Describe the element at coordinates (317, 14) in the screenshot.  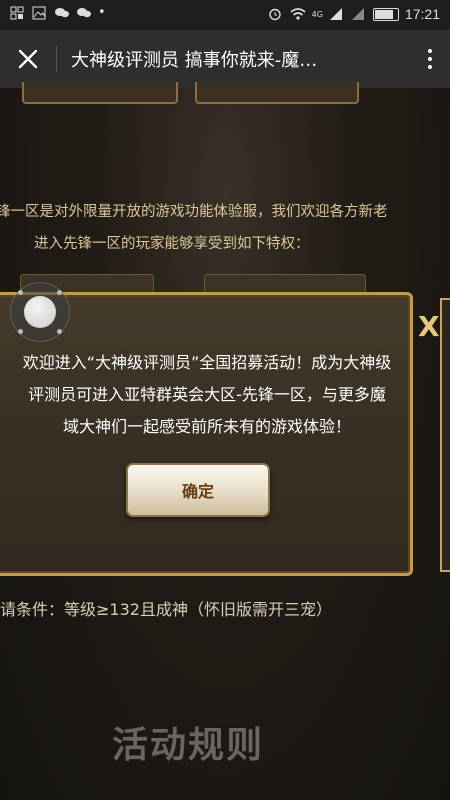
I see `network-type: 4G` at that location.